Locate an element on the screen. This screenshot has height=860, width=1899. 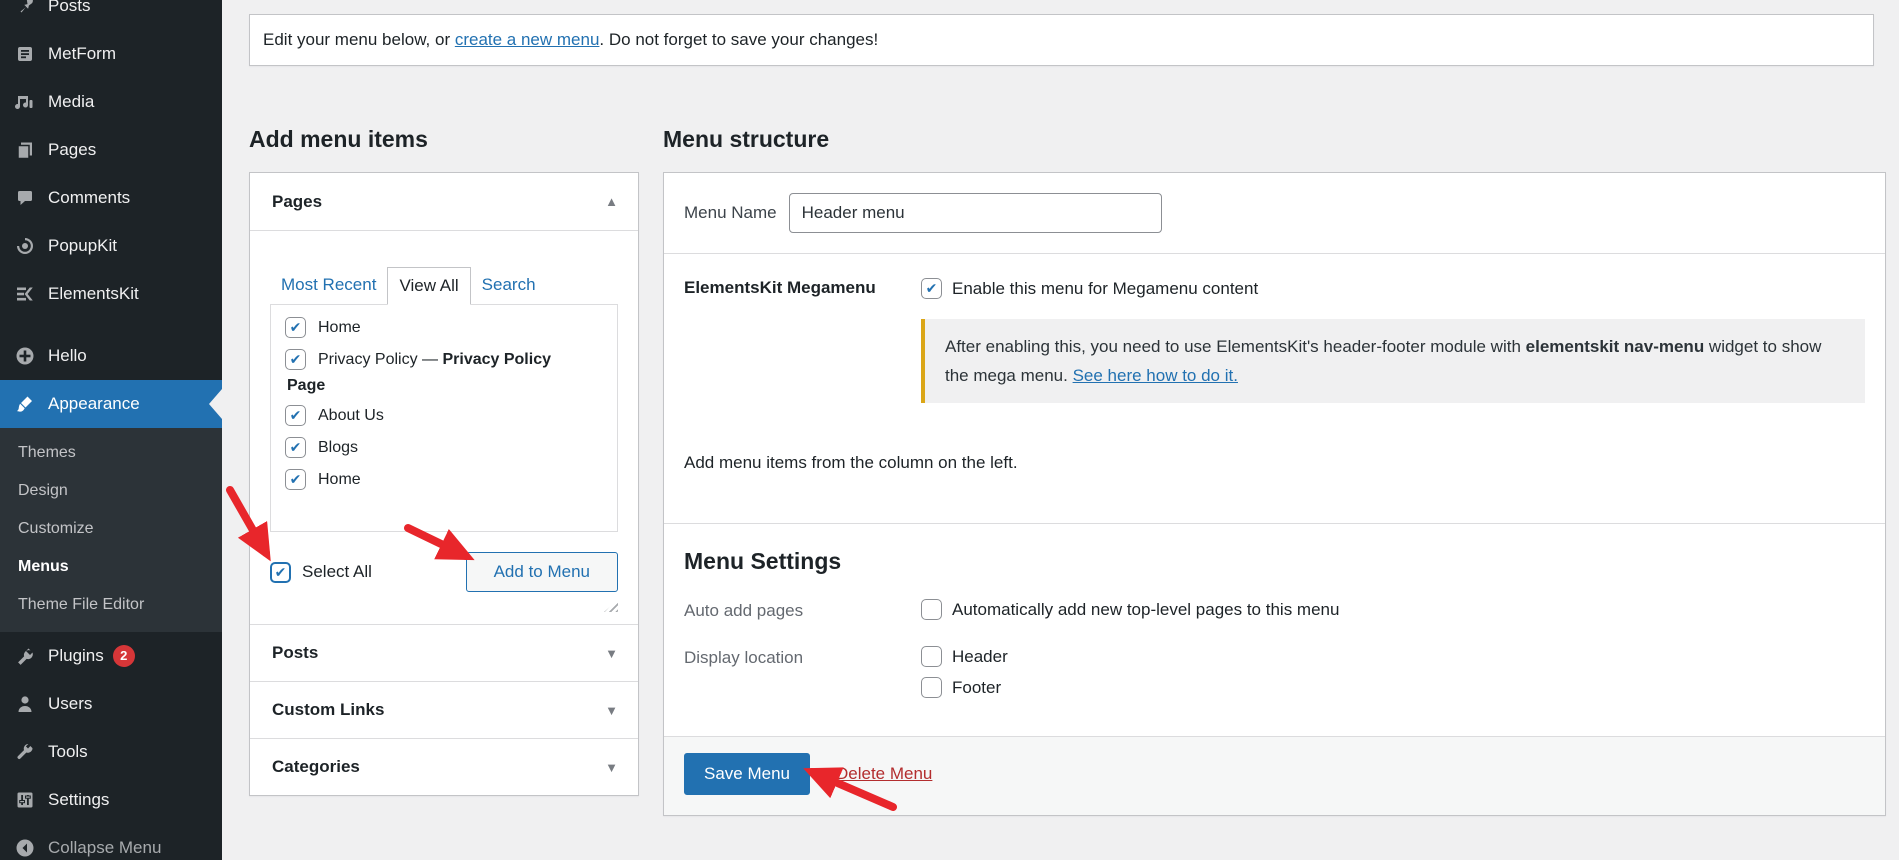
page-item-label: Blogs is located at coordinates (338, 447).